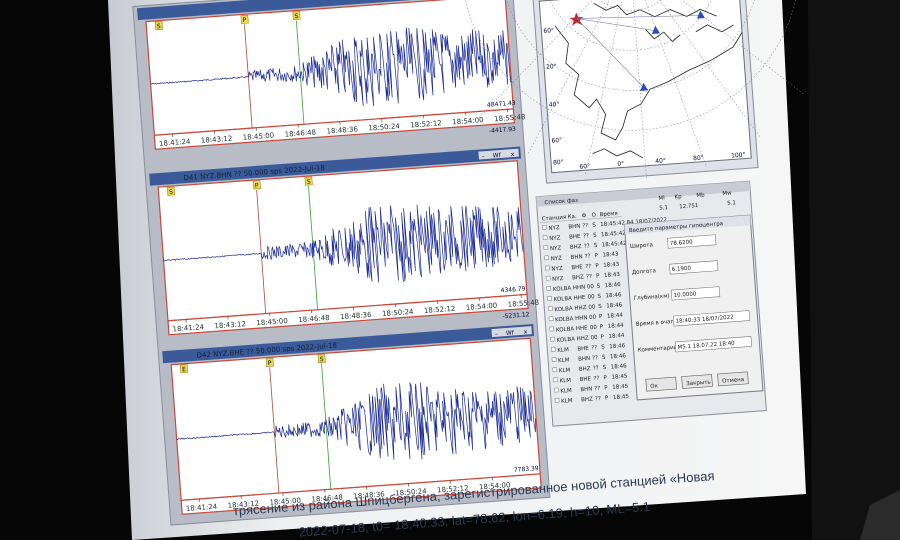 This screenshot has height=540, width=900. Describe the element at coordinates (654, 386) in the screenshot. I see `dialog-button-label: Ок` at that location.